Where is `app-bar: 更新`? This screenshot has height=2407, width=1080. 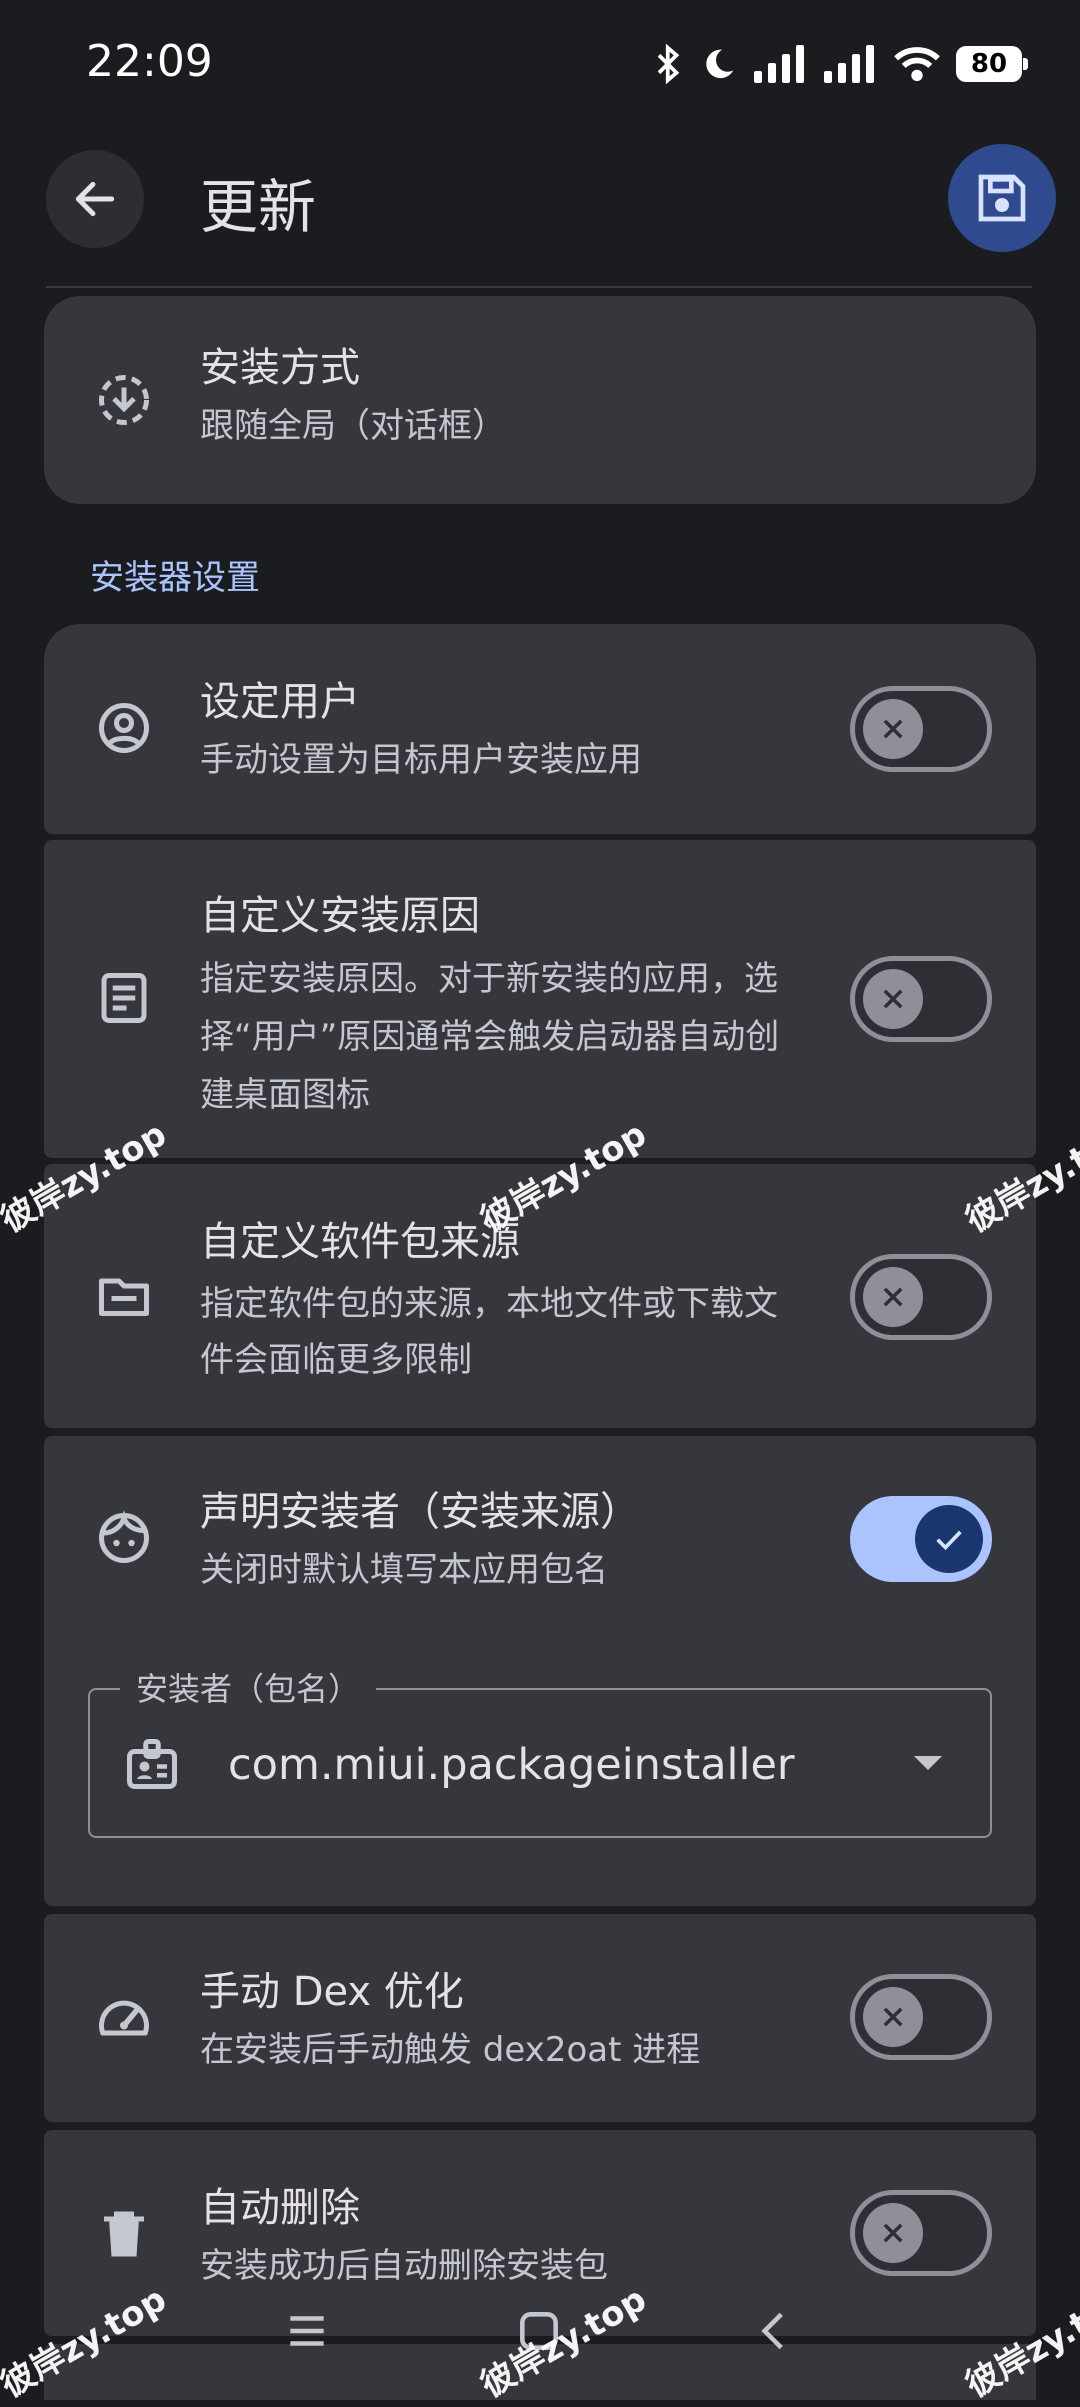
app-bar: 更新 is located at coordinates (540, 200).